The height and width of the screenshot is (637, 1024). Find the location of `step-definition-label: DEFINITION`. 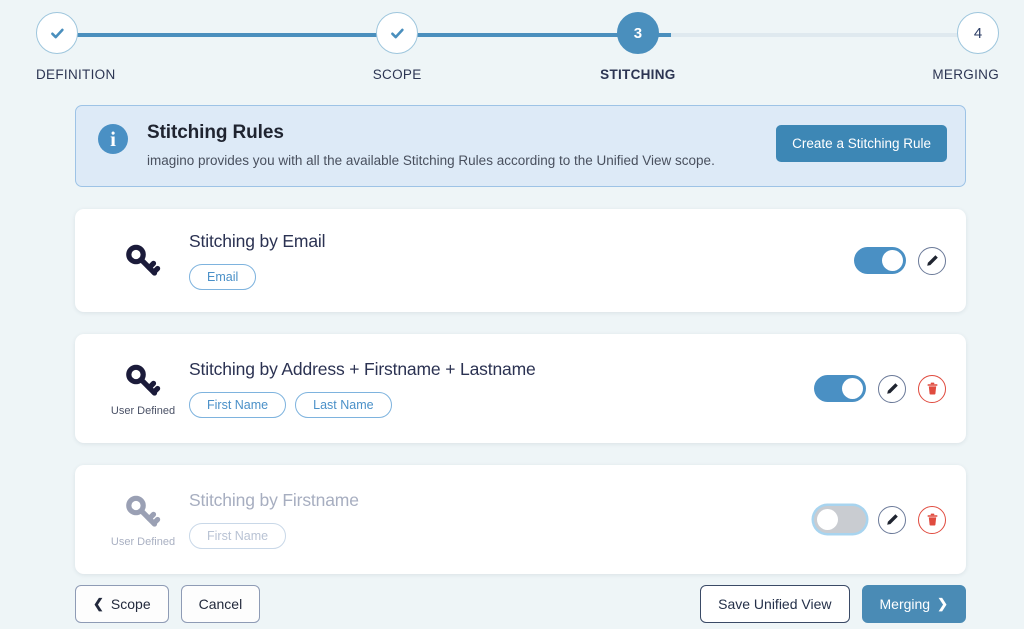

step-definition-label: DEFINITION is located at coordinates (76, 74).